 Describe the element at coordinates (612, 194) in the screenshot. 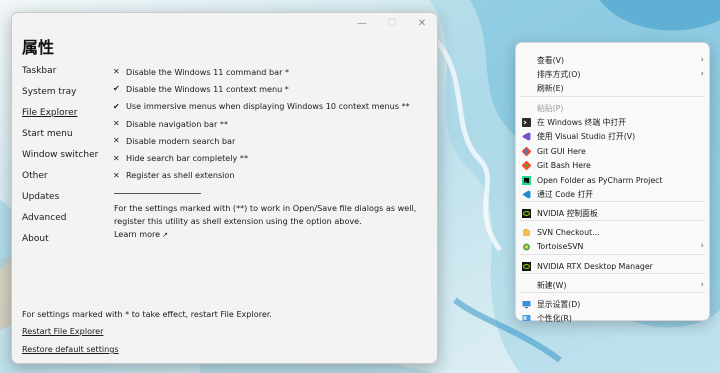

I see `context-menu-item-code: 通过 Code 打开` at that location.